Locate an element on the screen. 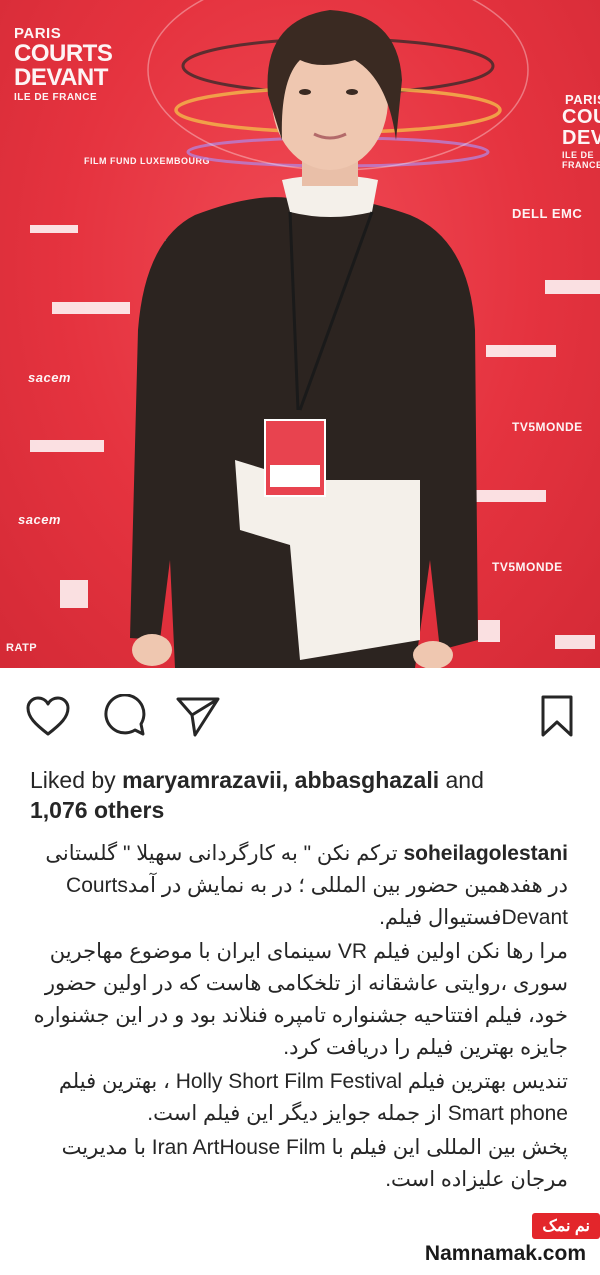 The width and height of the screenshot is (600, 1275). share-icon is located at coordinates (198, 717).